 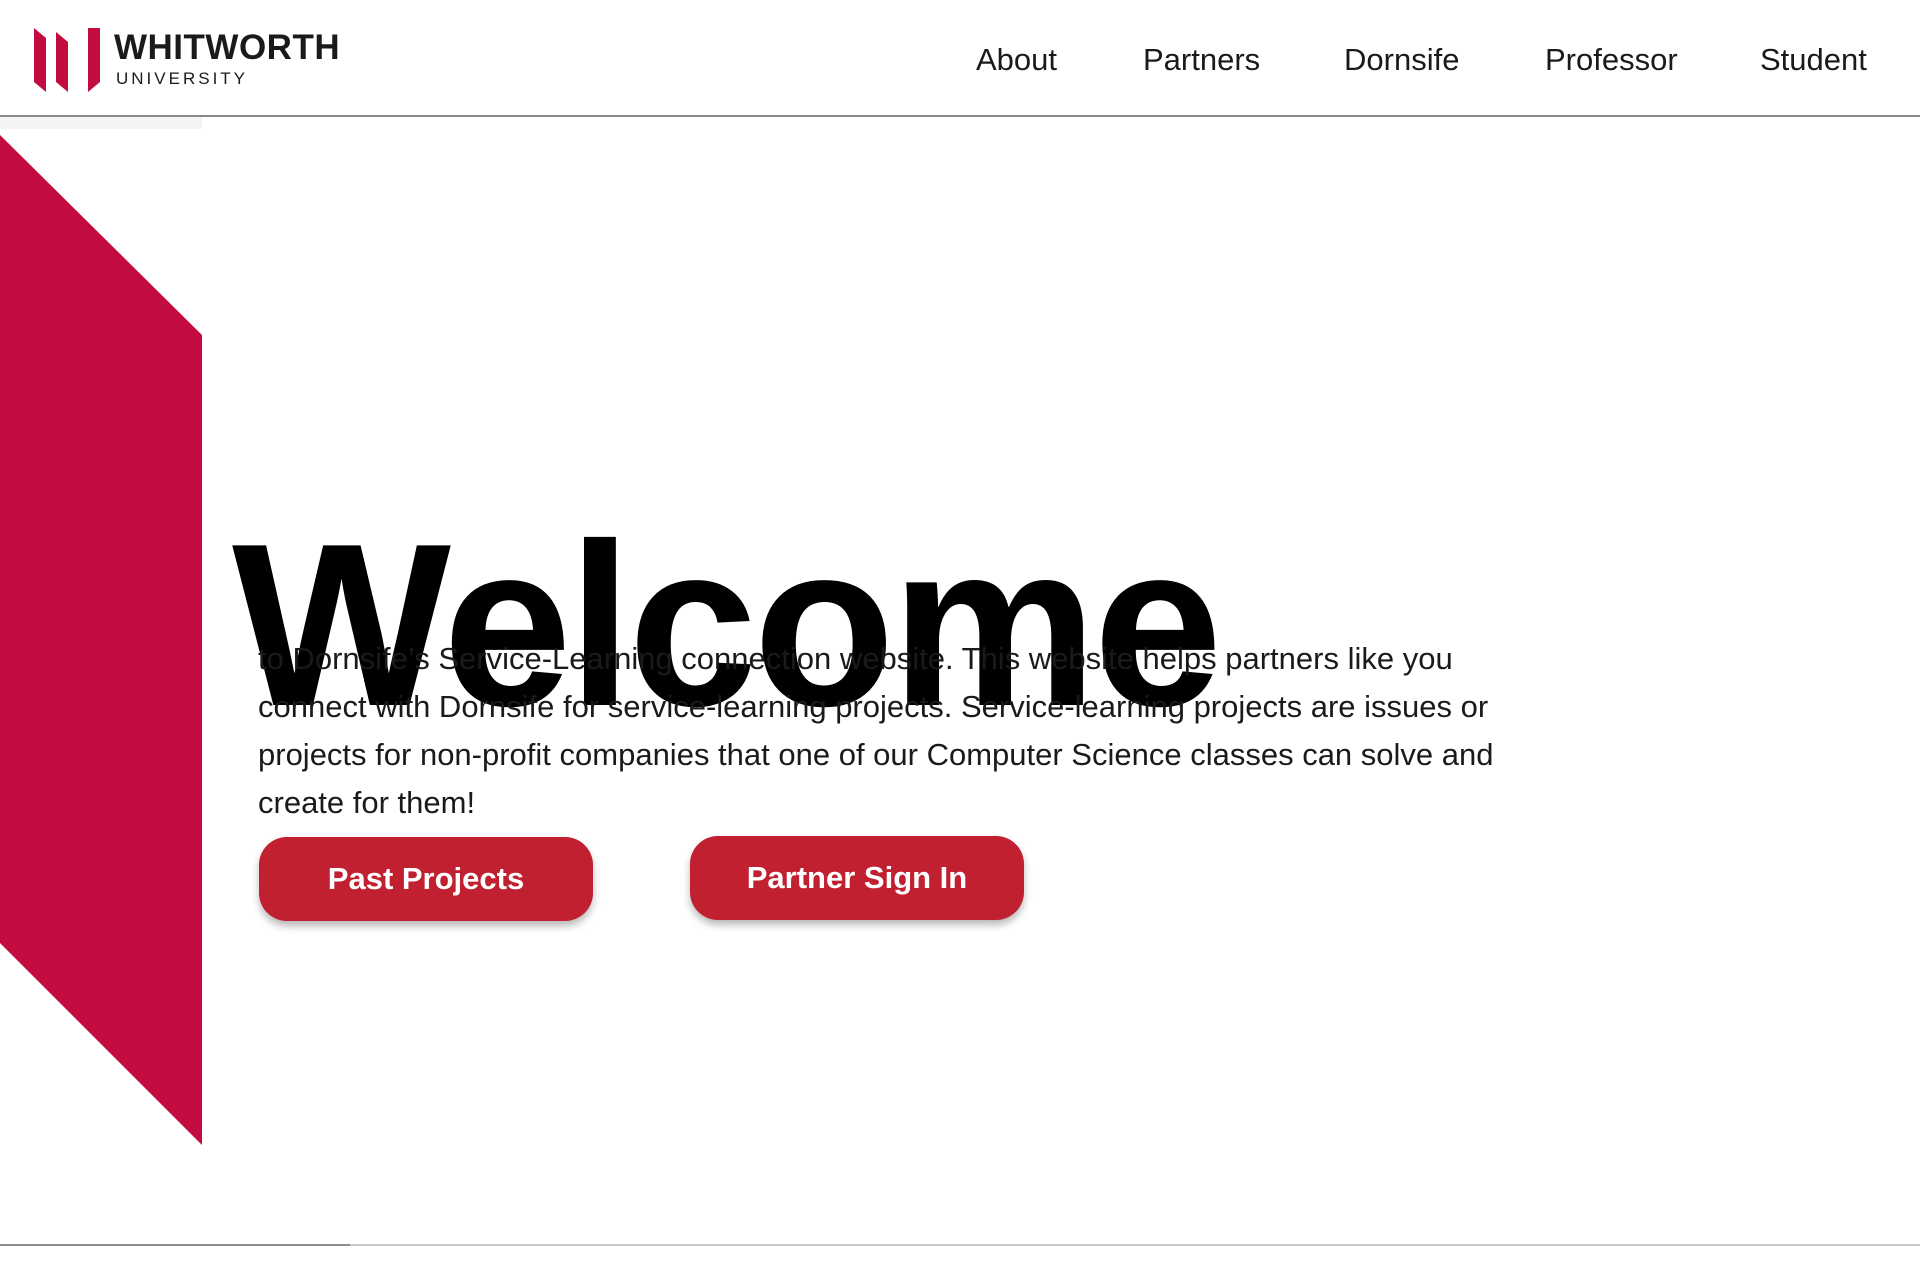 What do you see at coordinates (101, 640) in the screenshot?
I see `hero-accent-shape` at bounding box center [101, 640].